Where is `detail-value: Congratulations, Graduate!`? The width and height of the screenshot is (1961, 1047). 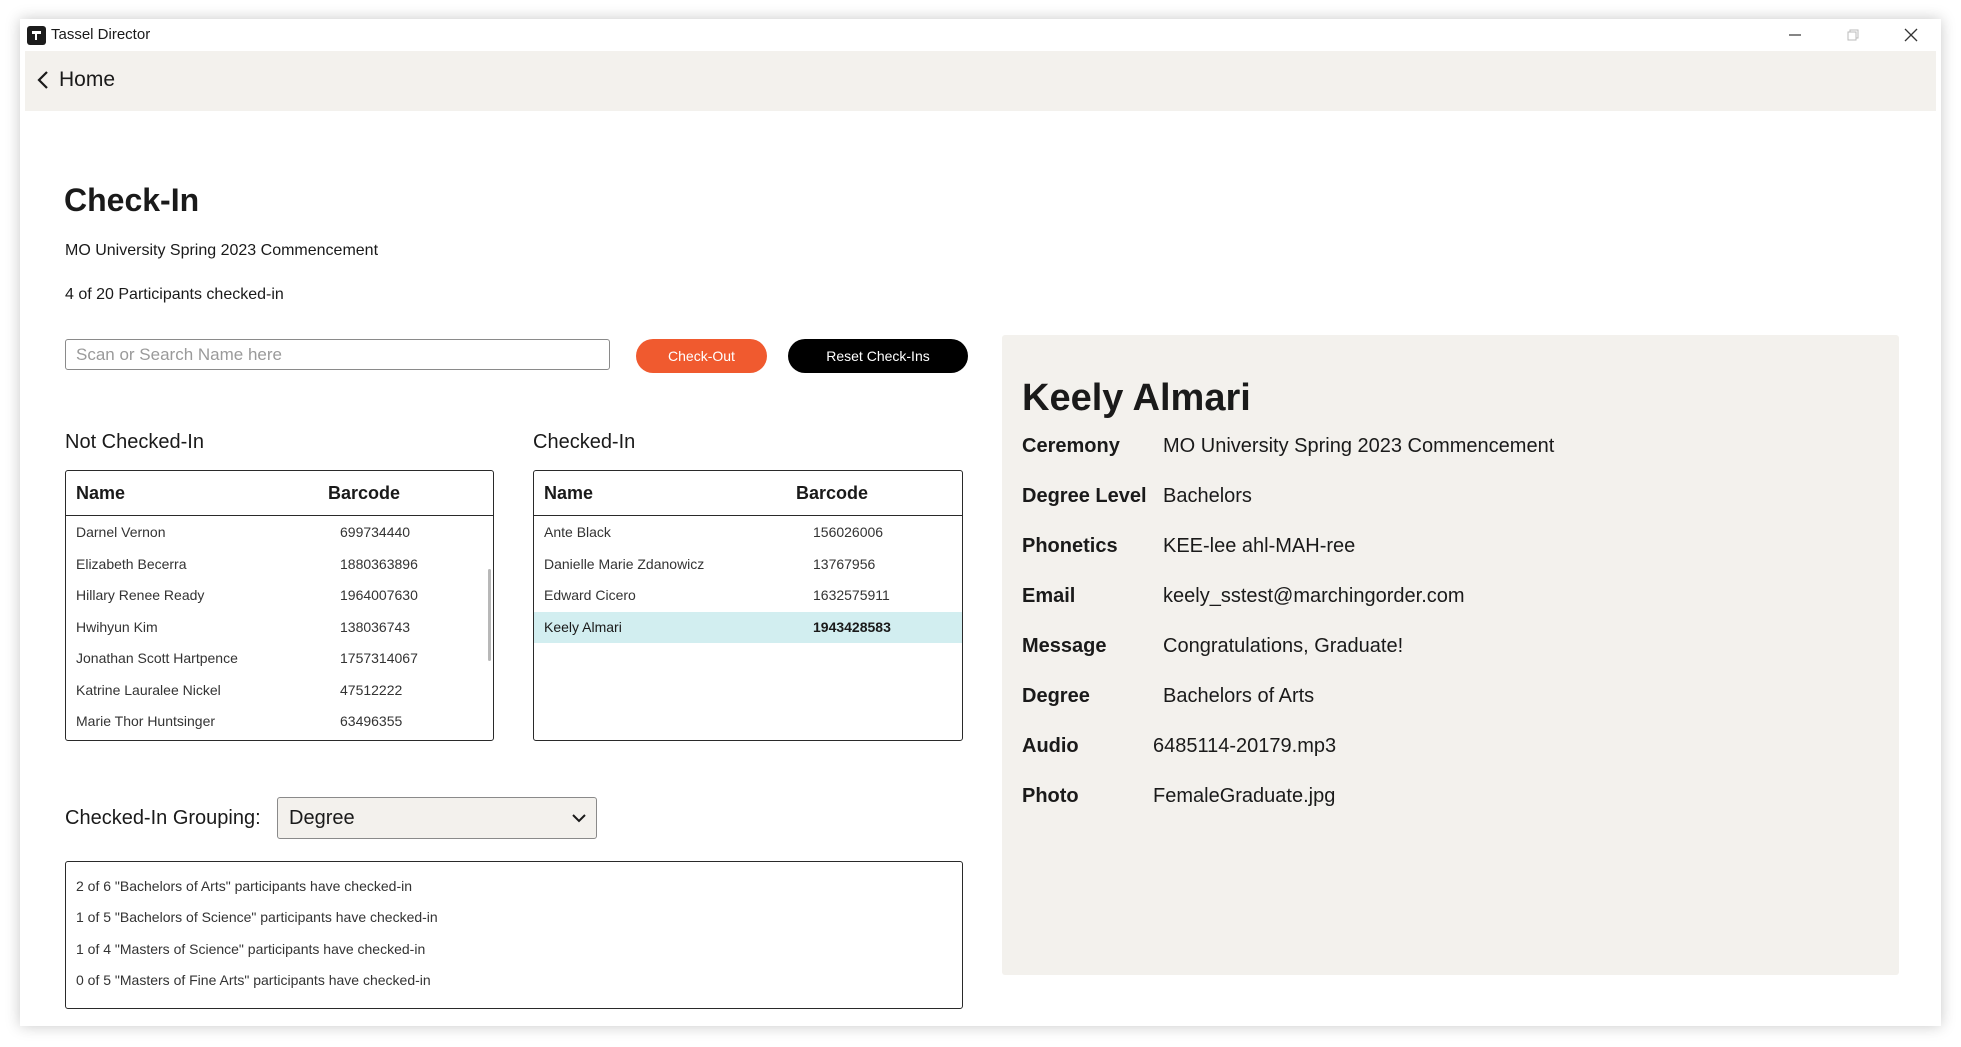
detail-value: Congratulations, Graduate! is located at coordinates (1283, 646).